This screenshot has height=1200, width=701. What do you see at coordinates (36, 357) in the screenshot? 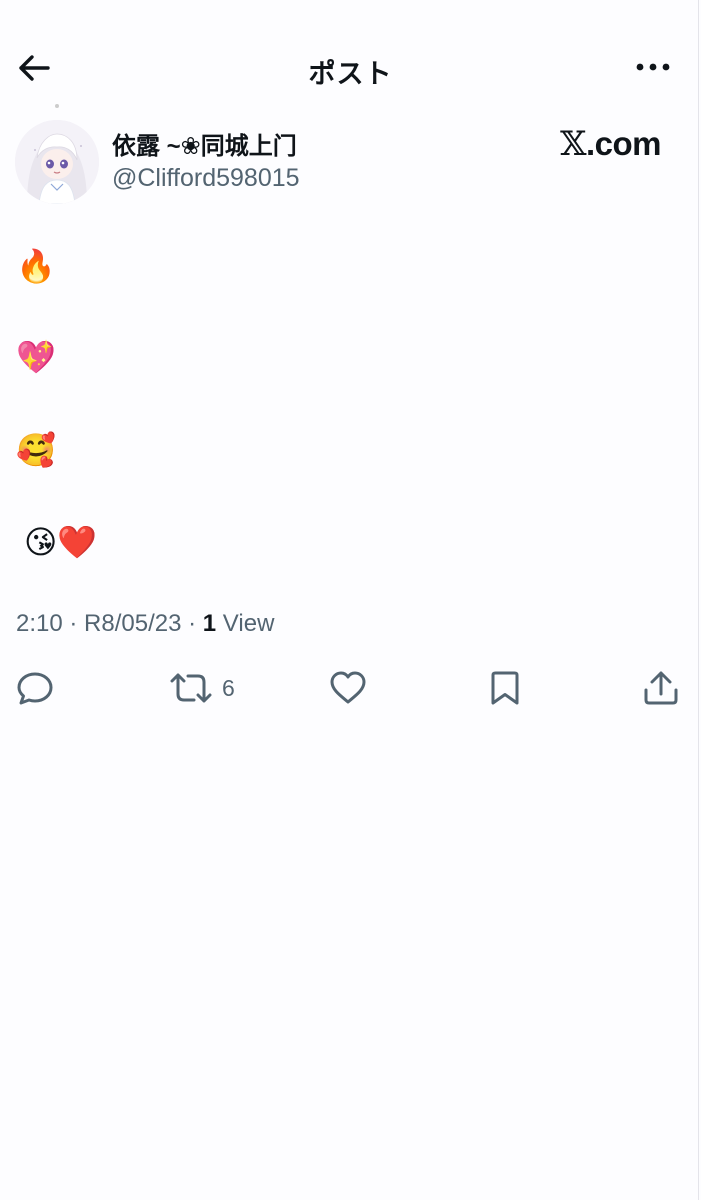
I see `post-text-line-2: 💖` at bounding box center [36, 357].